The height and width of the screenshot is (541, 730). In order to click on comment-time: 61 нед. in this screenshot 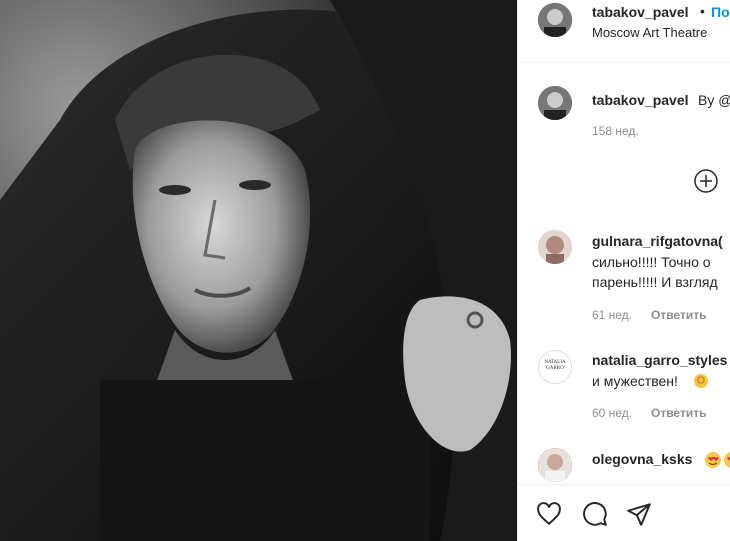, I will do `click(612, 315)`.